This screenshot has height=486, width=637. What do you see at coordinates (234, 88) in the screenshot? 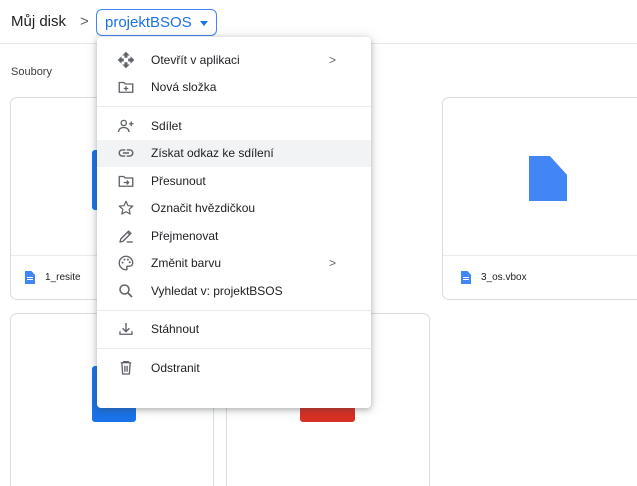
I see `menu-item-new-folder: Nová složka` at bounding box center [234, 88].